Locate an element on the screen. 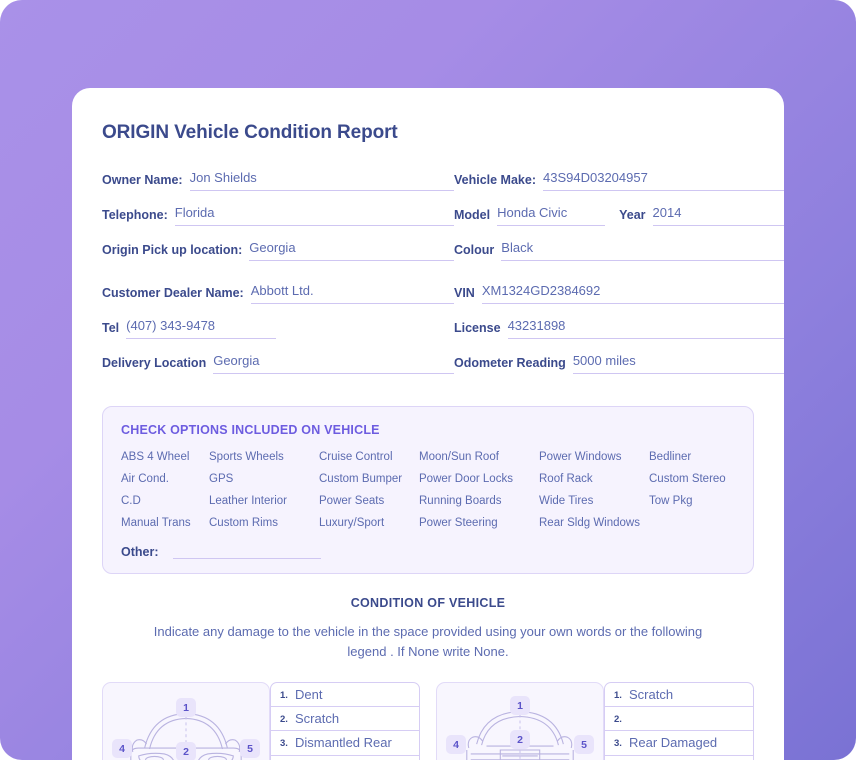 The height and width of the screenshot is (760, 856). option-item: Bedliner is located at coordinates (692, 457).